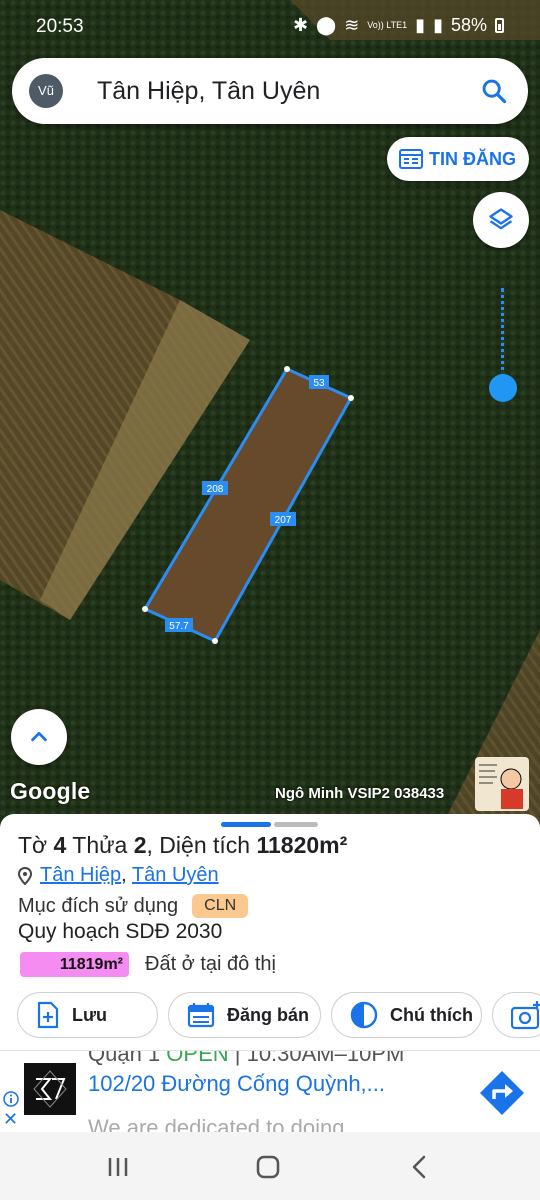 This screenshot has width=540, height=1200. I want to click on save-button: Lưu, so click(87, 1015).